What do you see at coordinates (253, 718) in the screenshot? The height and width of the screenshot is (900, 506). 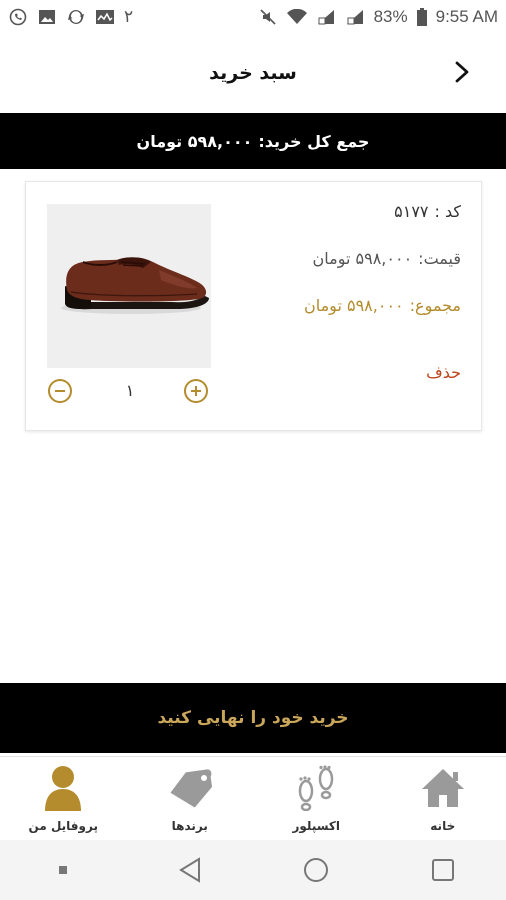 I see `checkout-button: خرید خود را نهایی کنید` at bounding box center [253, 718].